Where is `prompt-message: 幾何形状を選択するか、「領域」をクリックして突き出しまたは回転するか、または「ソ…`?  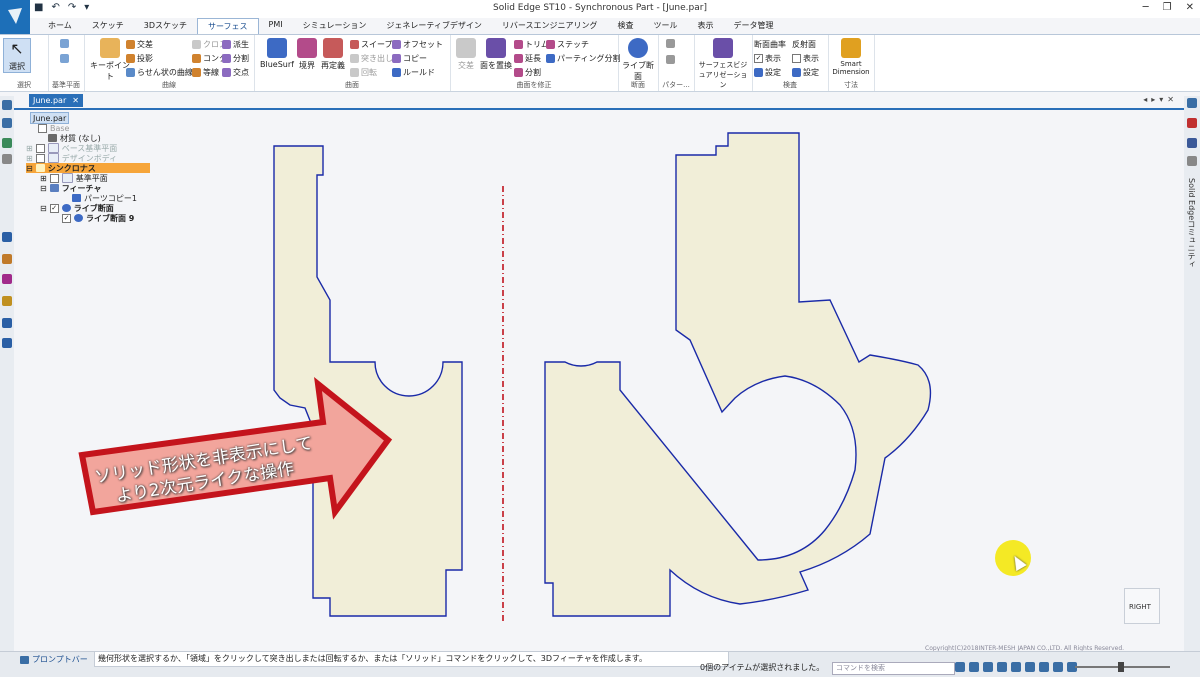
prompt-message: 幾何形状を選択するか、「領域」をクリックして突き出しまたは回転するか、または「ソ… is located at coordinates (411, 659).